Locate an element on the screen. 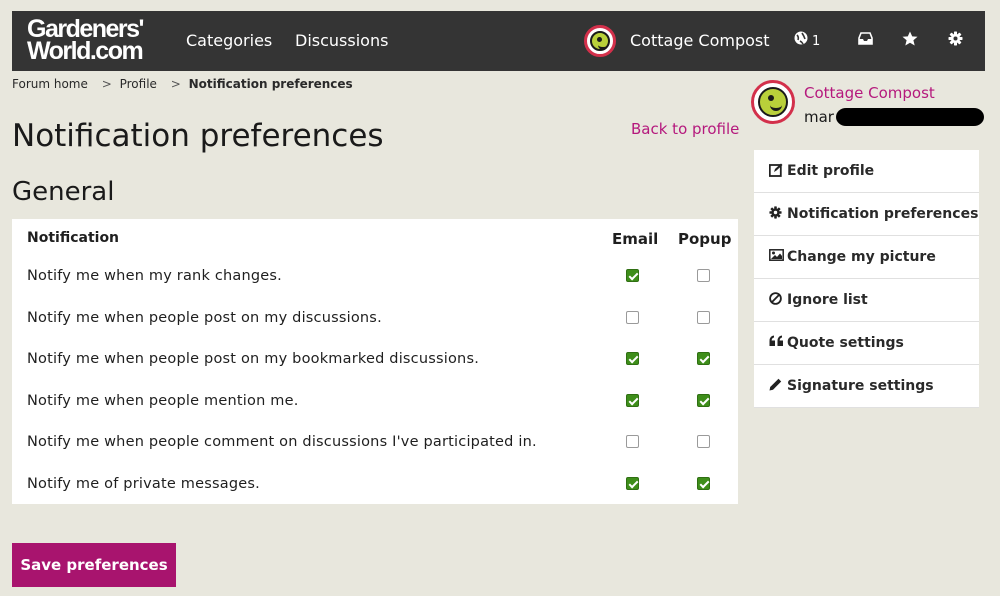 The width and height of the screenshot is (1000, 596). sidebar-user-subtext: mar is located at coordinates (819, 117).